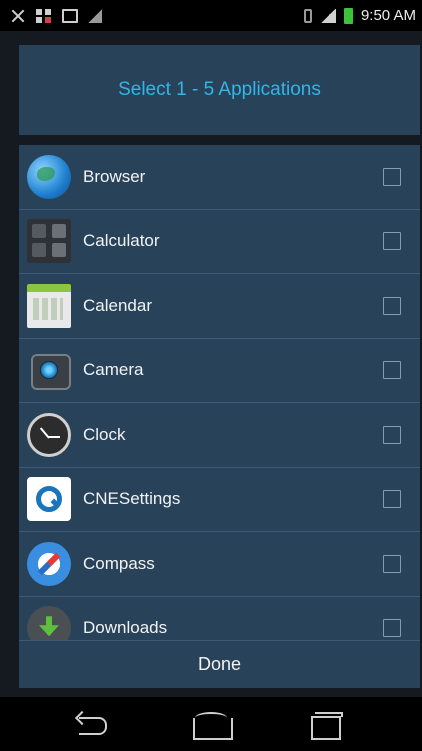 The height and width of the screenshot is (751, 422). I want to click on cell-signal-icon, so click(327, 15).